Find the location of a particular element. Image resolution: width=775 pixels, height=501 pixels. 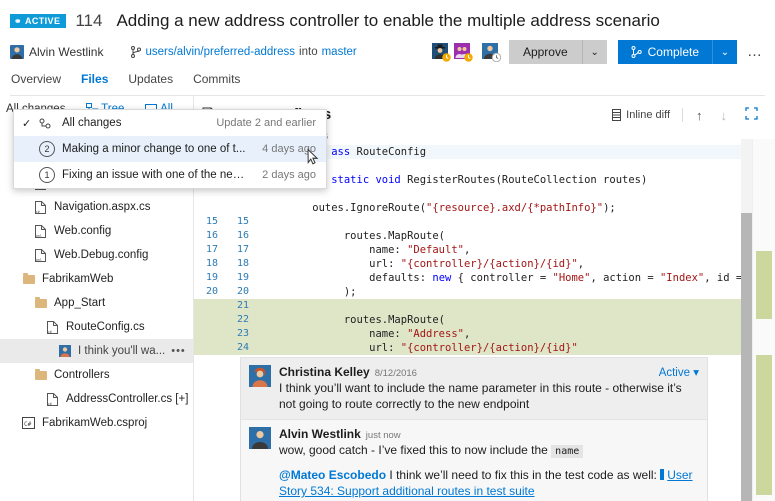

tree-comment-item: I think you'll wa... ••• is located at coordinates (96, 351).